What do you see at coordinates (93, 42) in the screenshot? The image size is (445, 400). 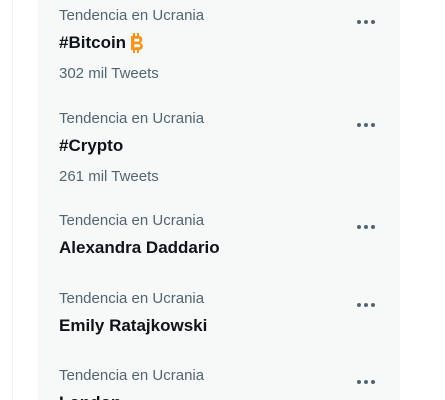 I see `trend-name-text: #Bitcoin` at bounding box center [93, 42].